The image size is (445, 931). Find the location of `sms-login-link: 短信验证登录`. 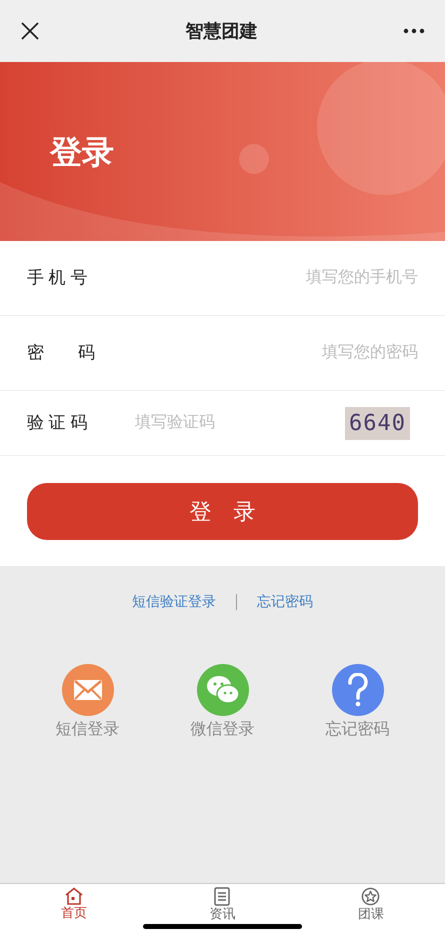

sms-login-link: 短信验证登录 is located at coordinates (174, 601).